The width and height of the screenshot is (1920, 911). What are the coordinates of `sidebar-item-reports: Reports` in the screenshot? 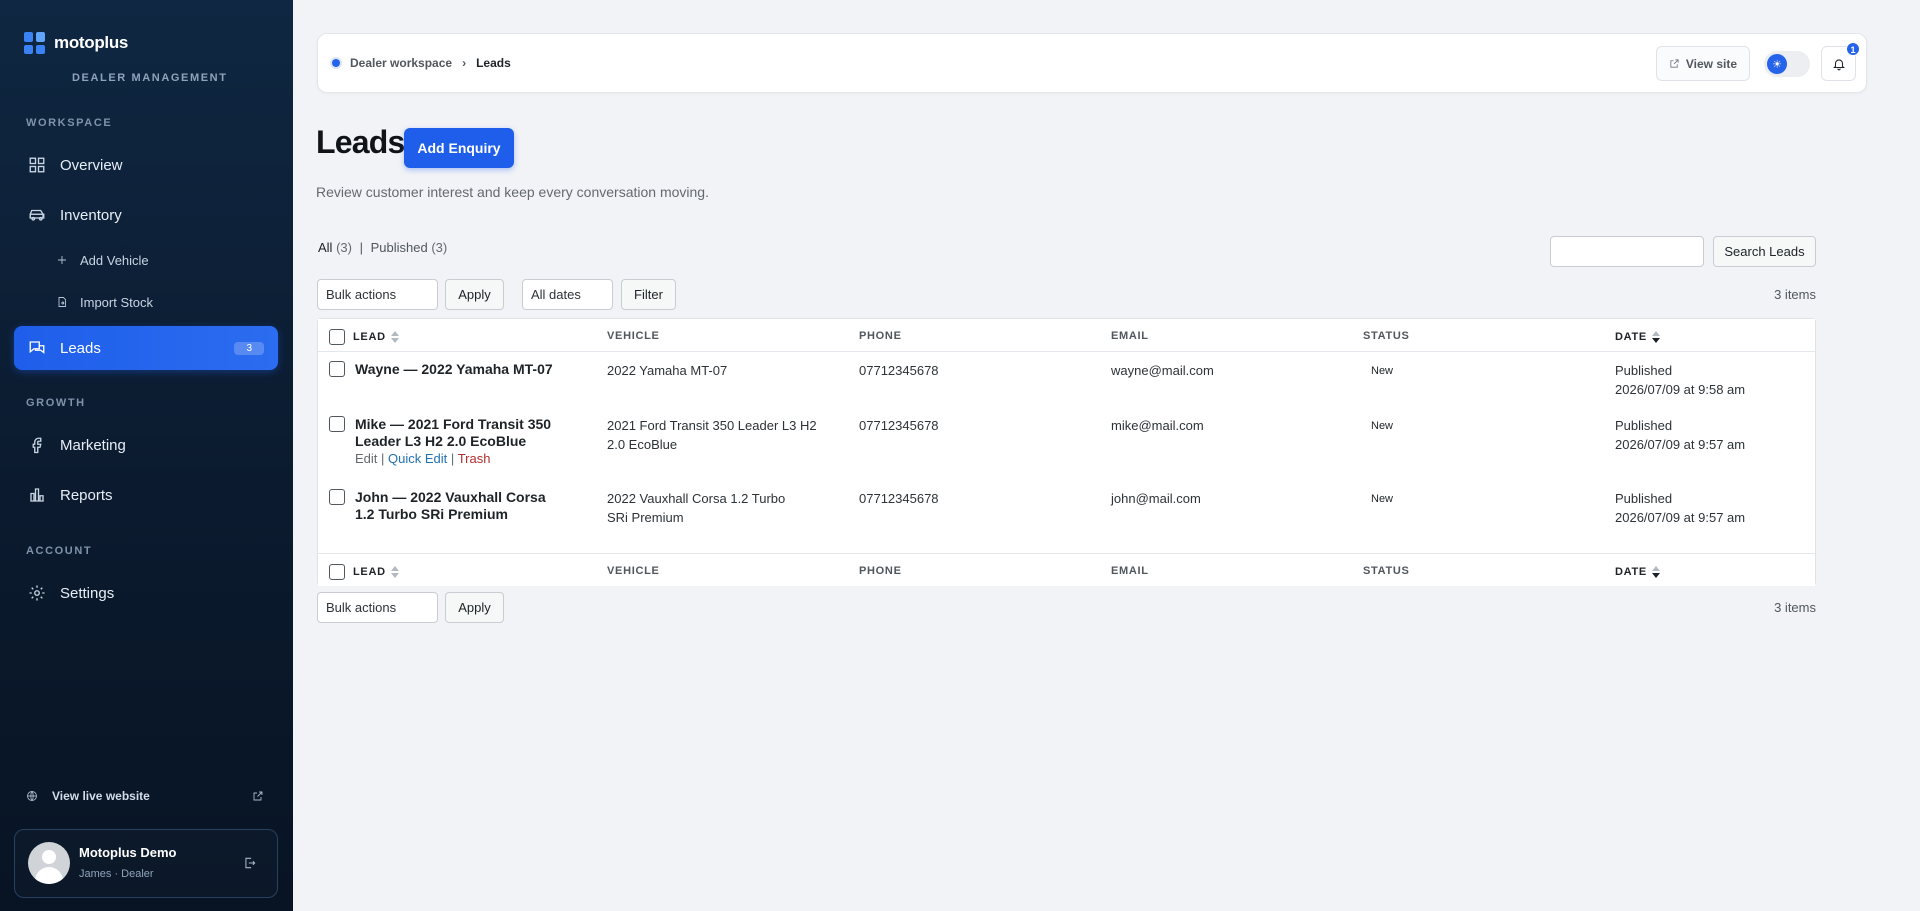 It's located at (146, 495).